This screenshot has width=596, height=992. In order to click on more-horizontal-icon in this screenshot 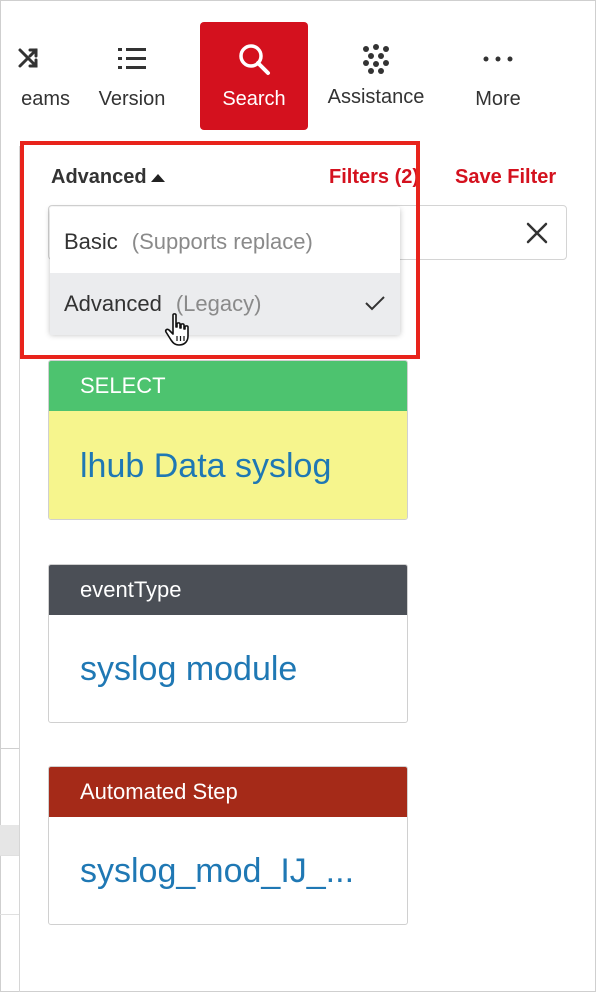, I will do `click(498, 59)`.